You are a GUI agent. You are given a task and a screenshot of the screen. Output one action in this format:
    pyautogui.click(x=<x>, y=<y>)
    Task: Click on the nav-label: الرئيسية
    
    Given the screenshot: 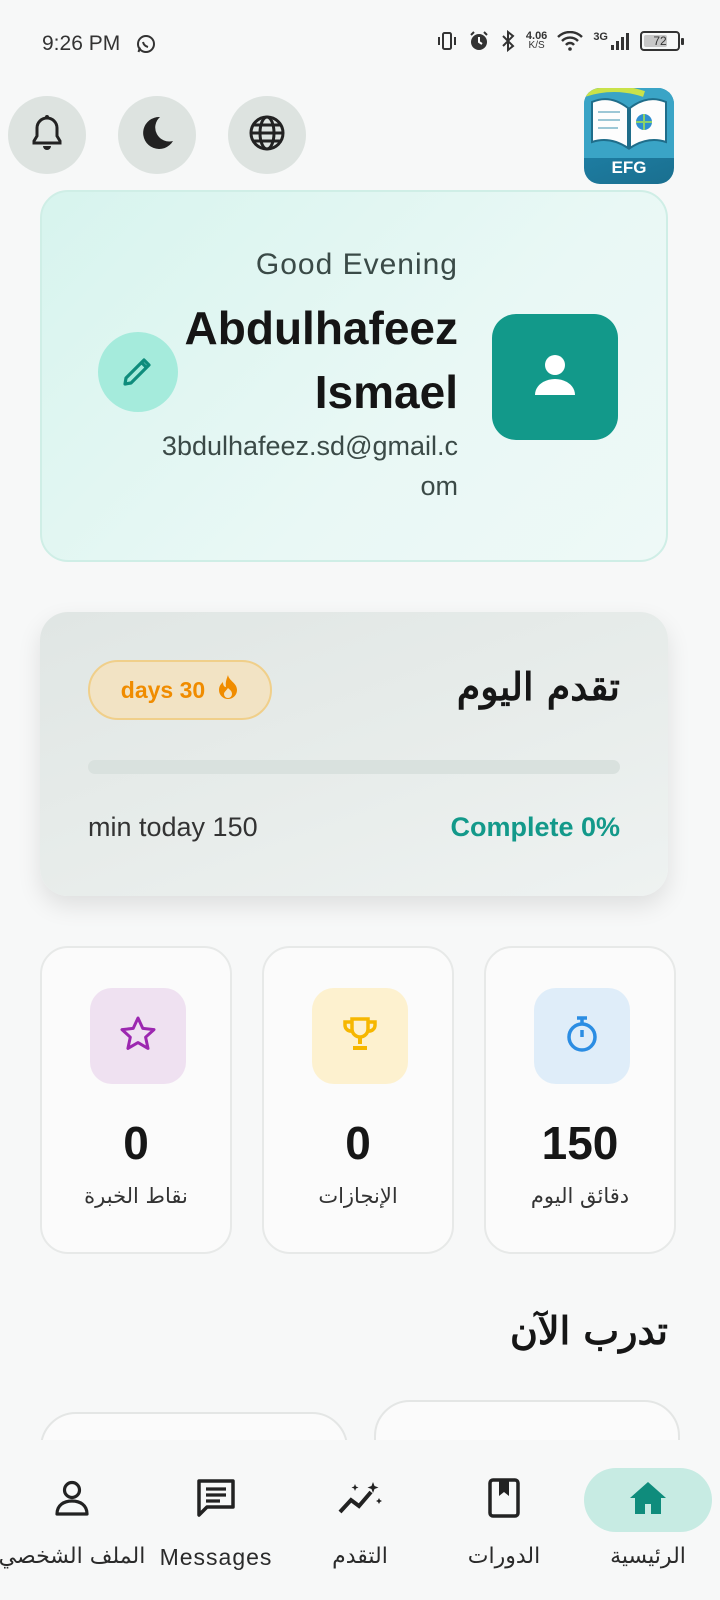 What is the action you would take?
    pyautogui.click(x=648, y=1556)
    